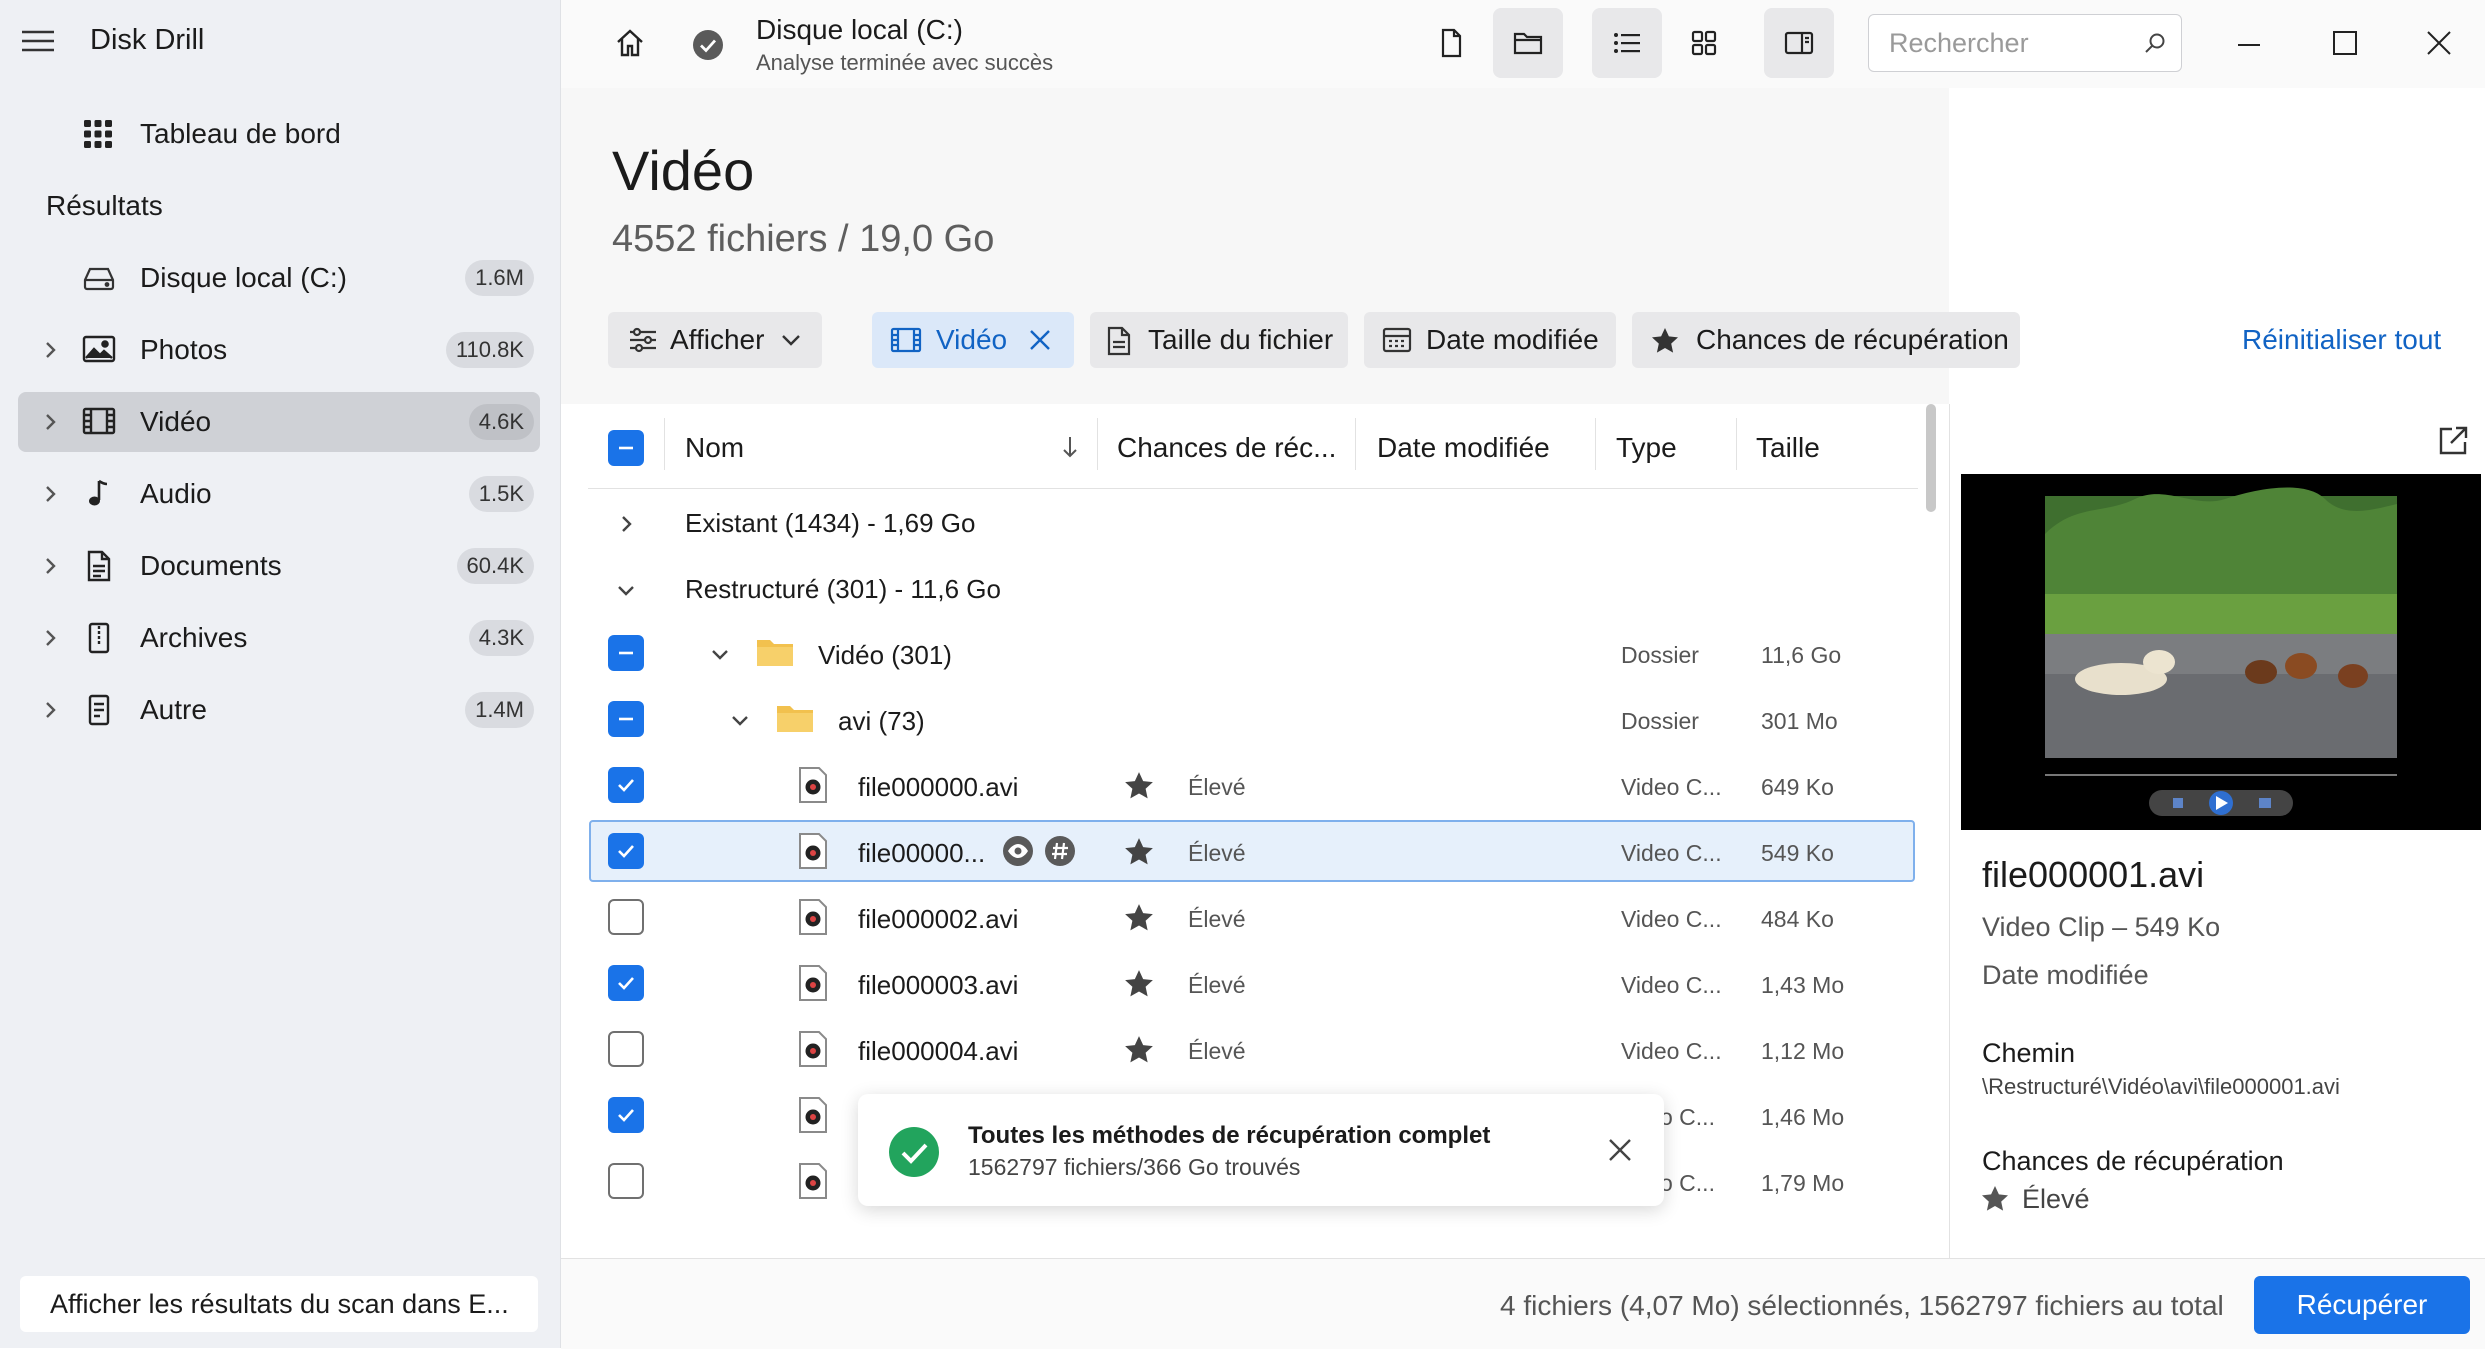 This screenshot has width=2485, height=1349. What do you see at coordinates (279, 134) in the screenshot?
I see `sidebar-item-dashboard: Tableau de bord` at bounding box center [279, 134].